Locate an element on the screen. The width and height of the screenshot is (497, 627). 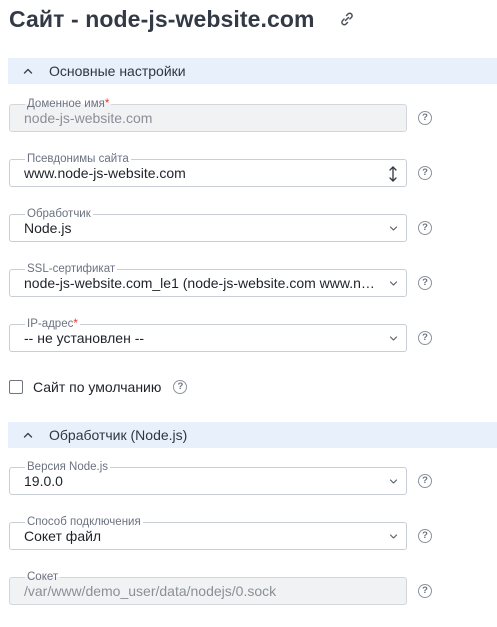
site-aliases-field: Псевдонимы сайта www.node-js-website.com is located at coordinates (208, 169).